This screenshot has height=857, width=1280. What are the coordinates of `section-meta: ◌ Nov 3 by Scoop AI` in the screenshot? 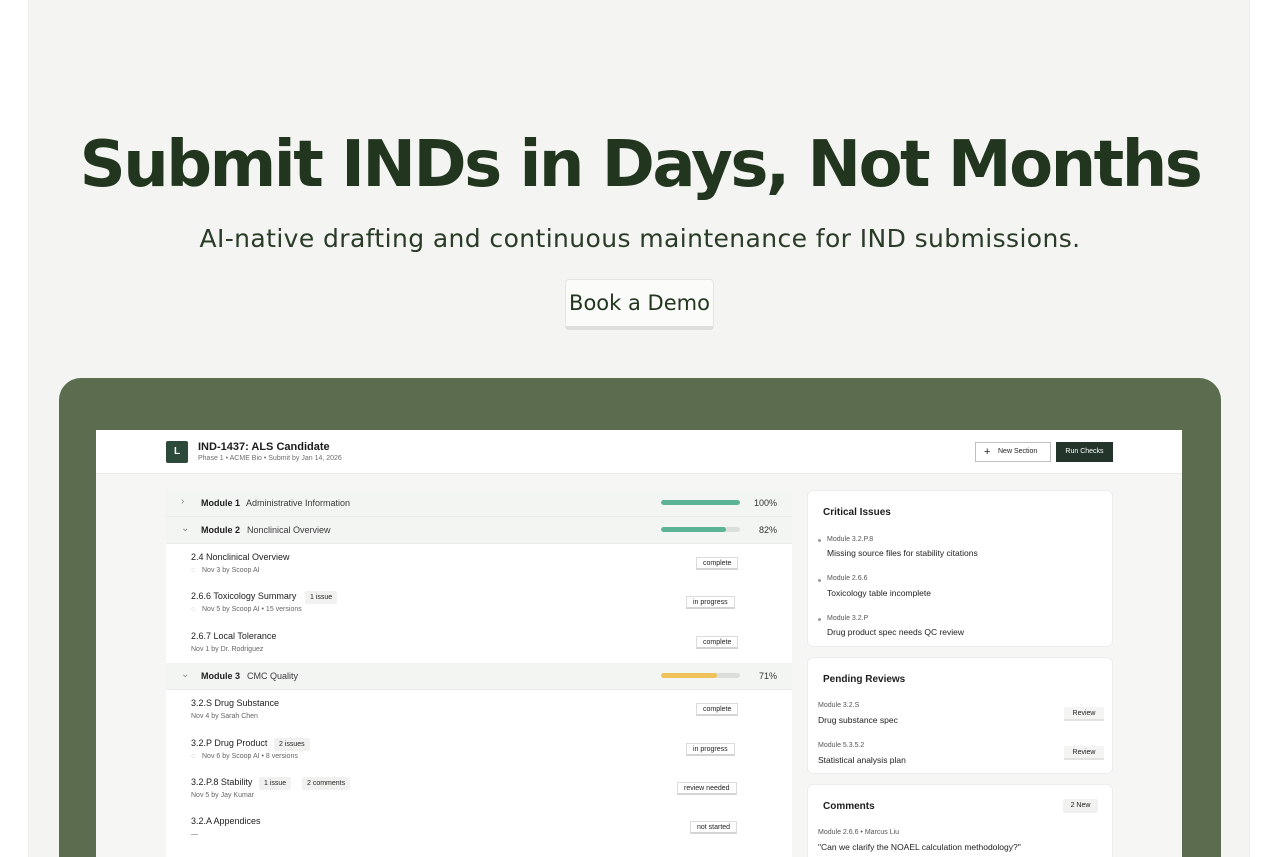 It's located at (225, 570).